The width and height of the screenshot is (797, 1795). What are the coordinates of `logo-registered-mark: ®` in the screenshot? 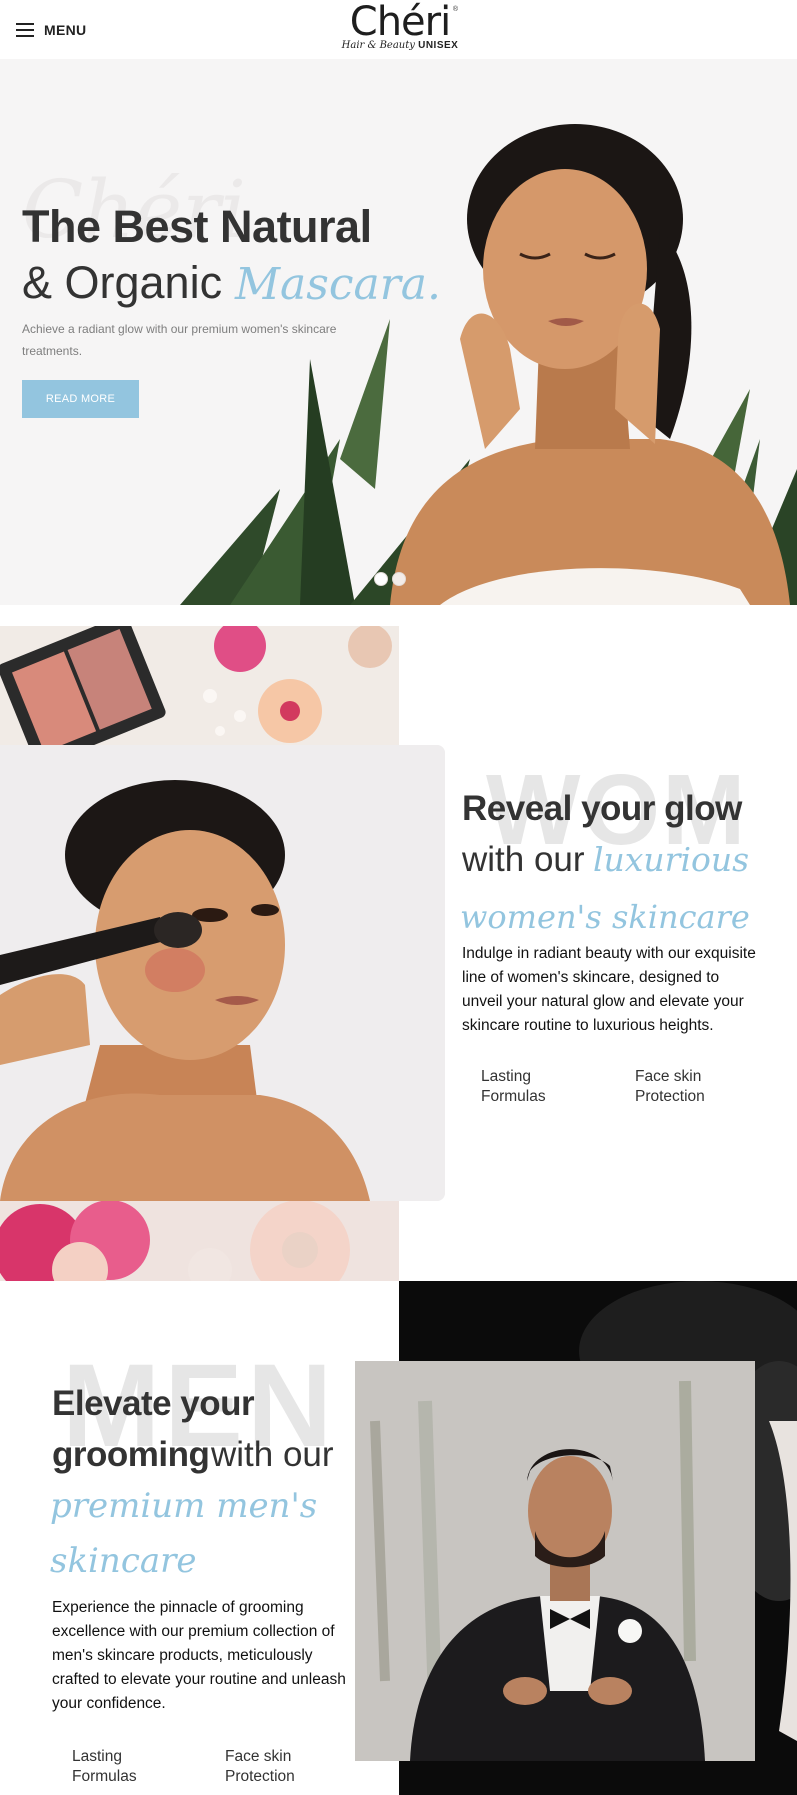 It's located at (455, 9).